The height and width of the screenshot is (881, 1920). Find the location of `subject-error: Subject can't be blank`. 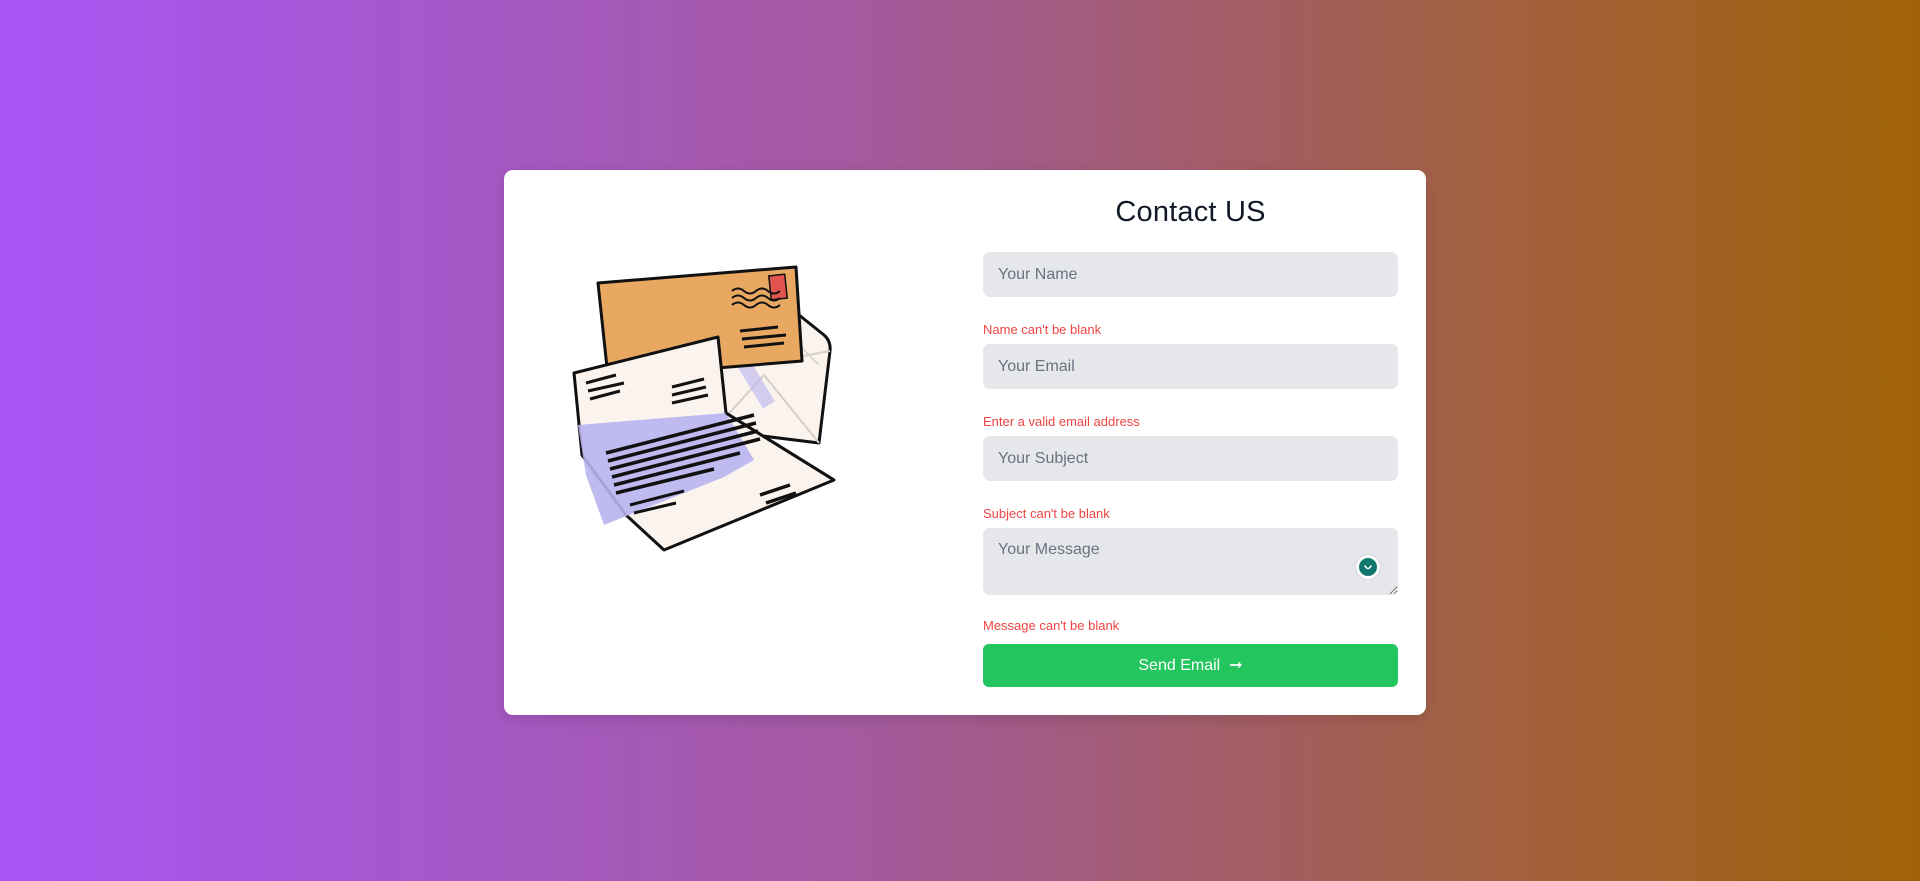

subject-error: Subject can't be blank is located at coordinates (1046, 513).